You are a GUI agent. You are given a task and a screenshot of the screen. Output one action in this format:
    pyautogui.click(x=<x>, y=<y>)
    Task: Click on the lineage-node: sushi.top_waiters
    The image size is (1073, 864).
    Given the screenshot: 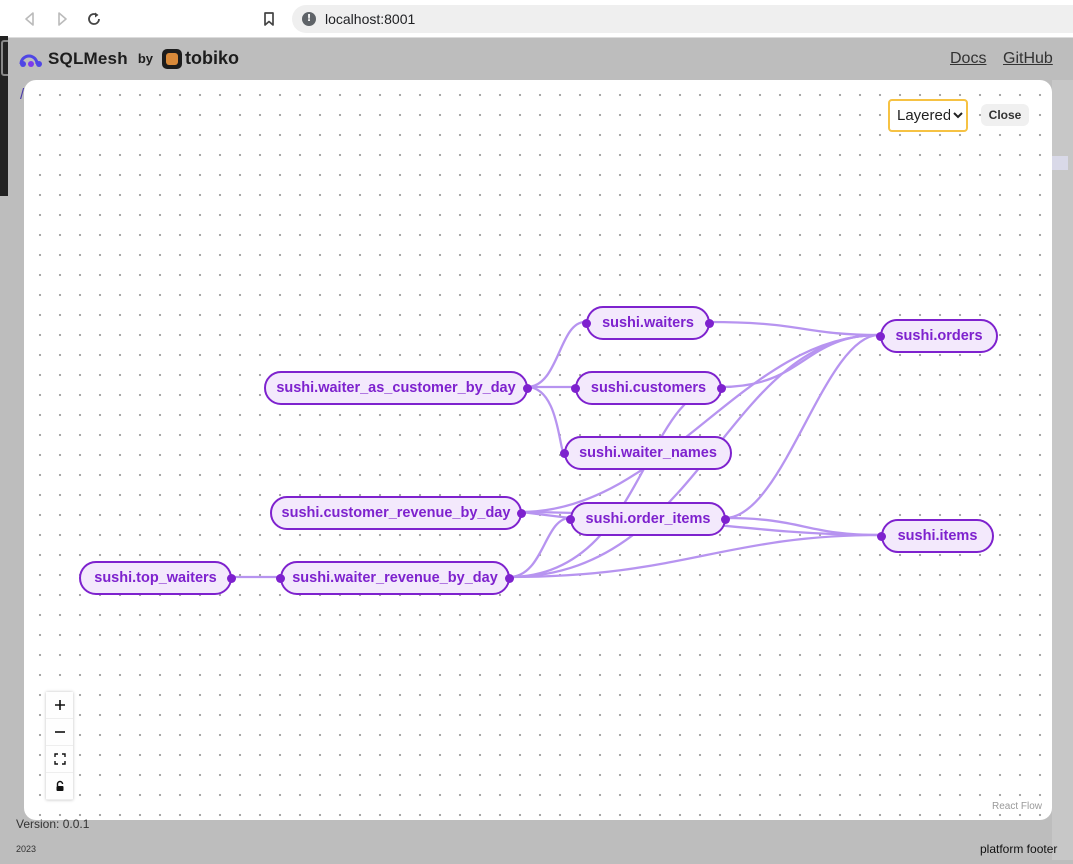 What is the action you would take?
    pyautogui.click(x=157, y=578)
    